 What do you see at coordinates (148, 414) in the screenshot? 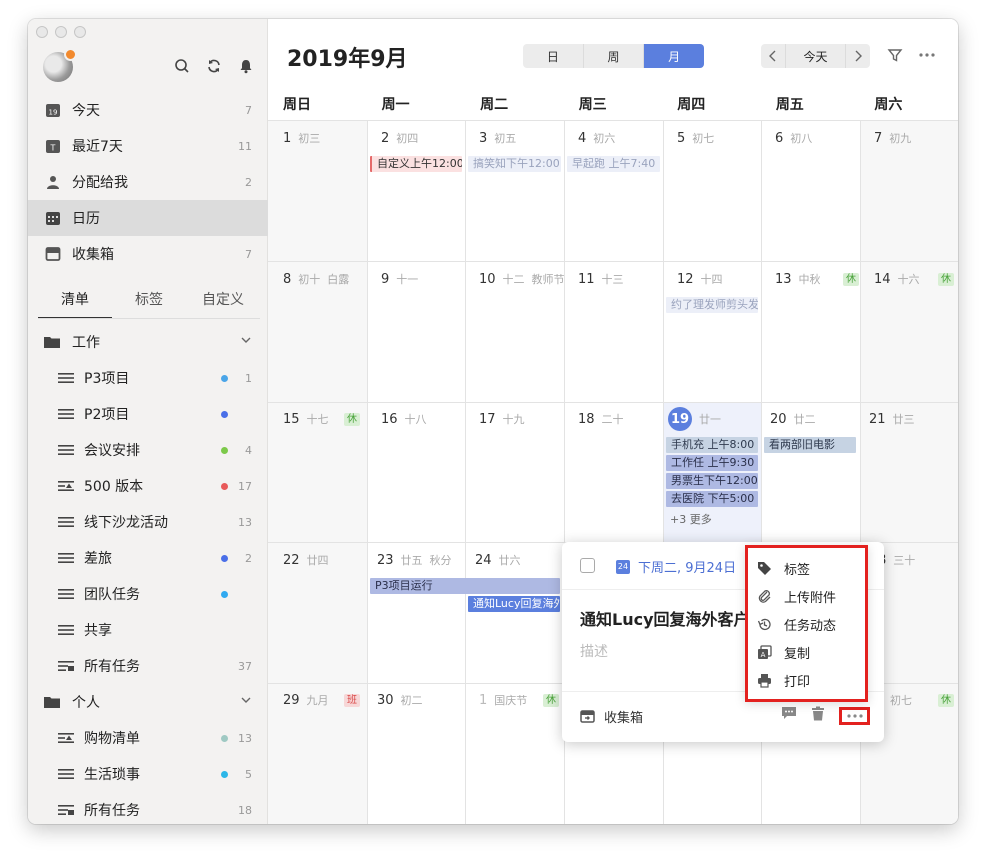
I see `sidebar-list-item: P2项目` at bounding box center [148, 414].